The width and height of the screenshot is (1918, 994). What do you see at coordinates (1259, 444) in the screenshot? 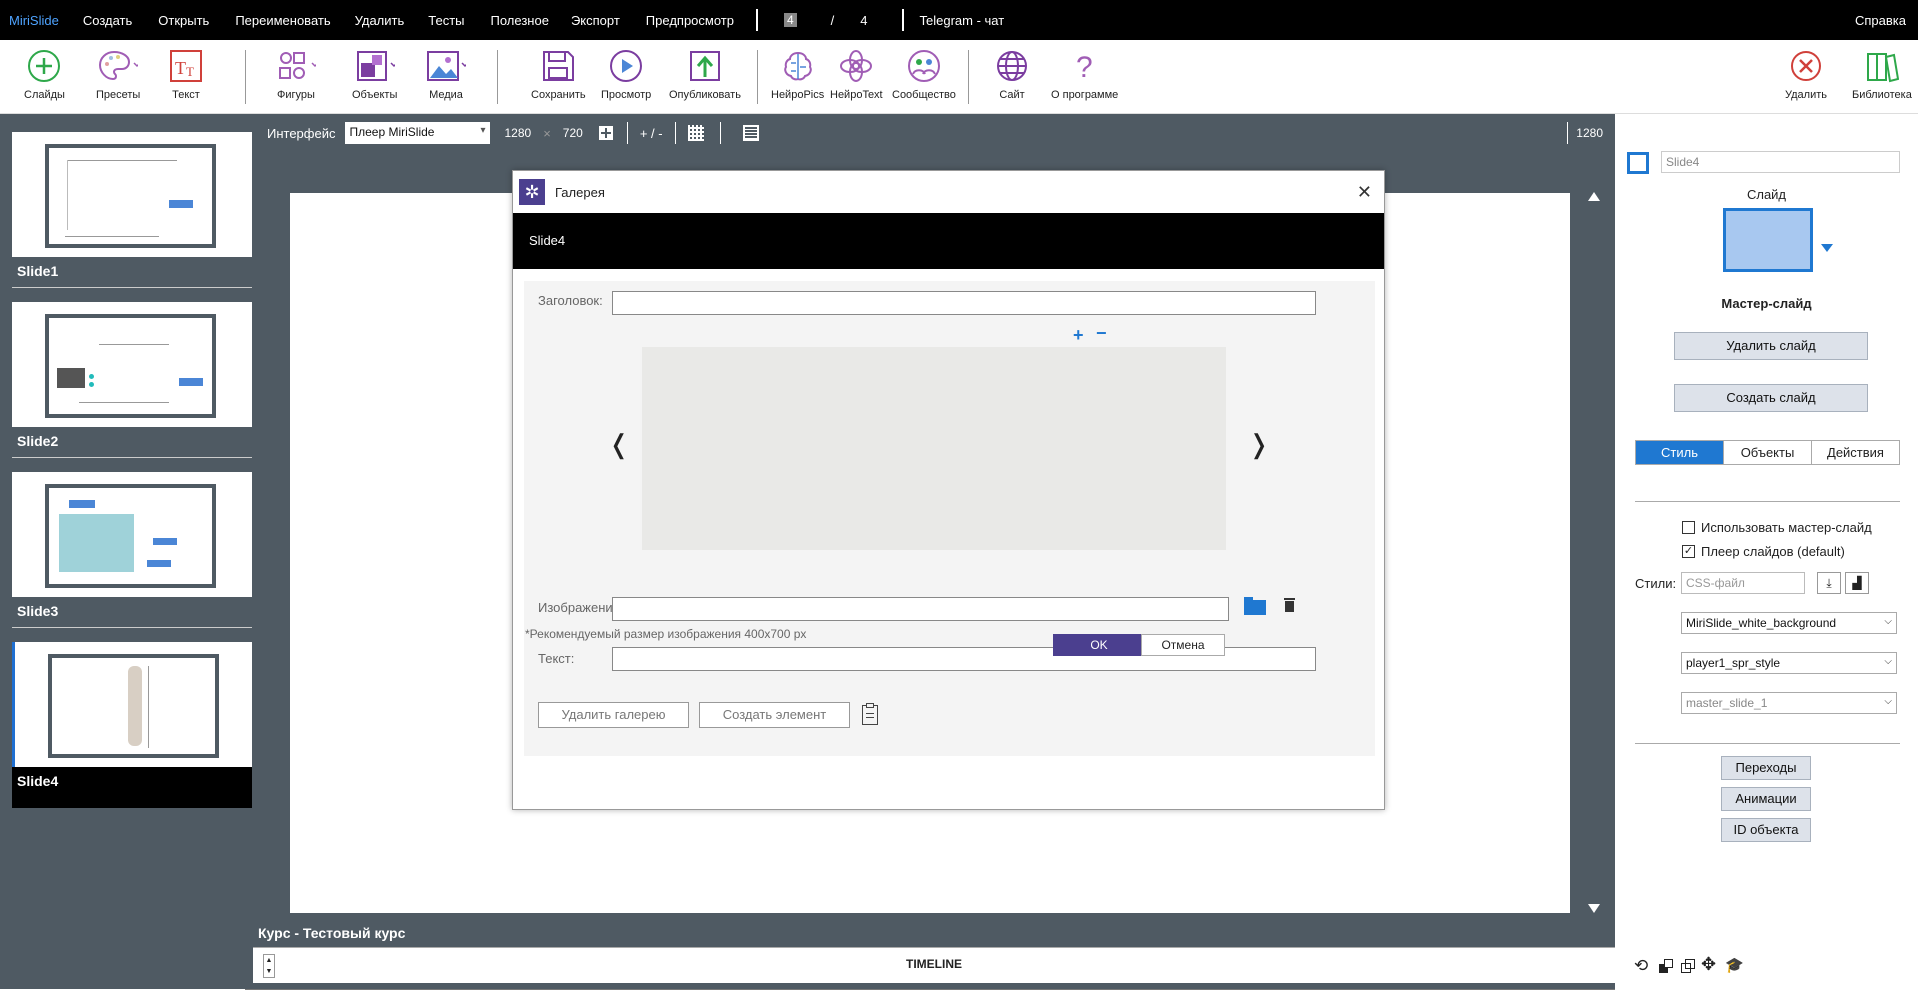
I see `next-arrow-button: ❭` at bounding box center [1259, 444].